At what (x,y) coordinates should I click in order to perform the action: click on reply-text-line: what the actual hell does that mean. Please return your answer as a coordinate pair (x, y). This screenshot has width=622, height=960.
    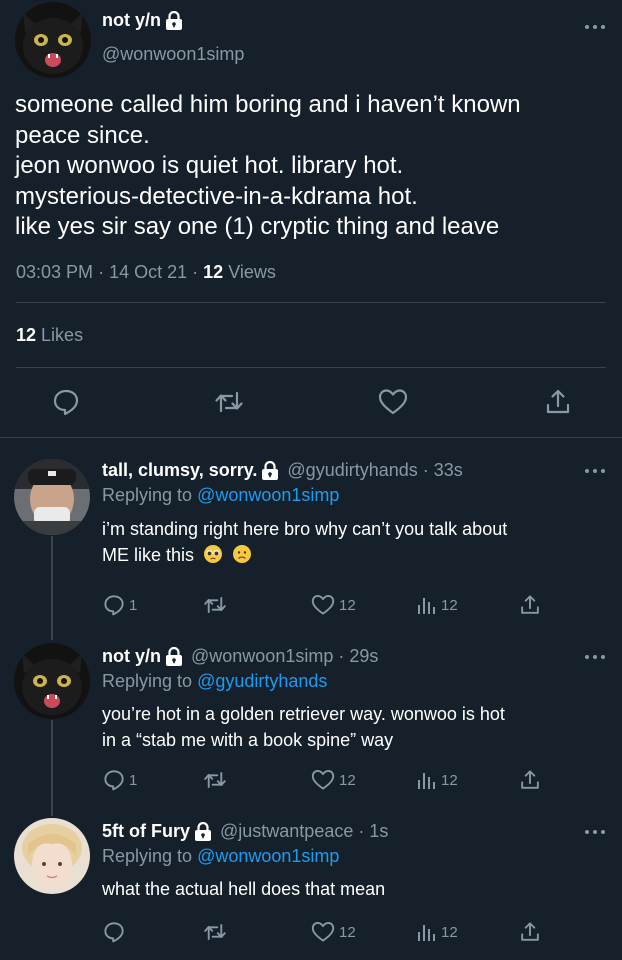
    Looking at the image, I should click on (244, 889).